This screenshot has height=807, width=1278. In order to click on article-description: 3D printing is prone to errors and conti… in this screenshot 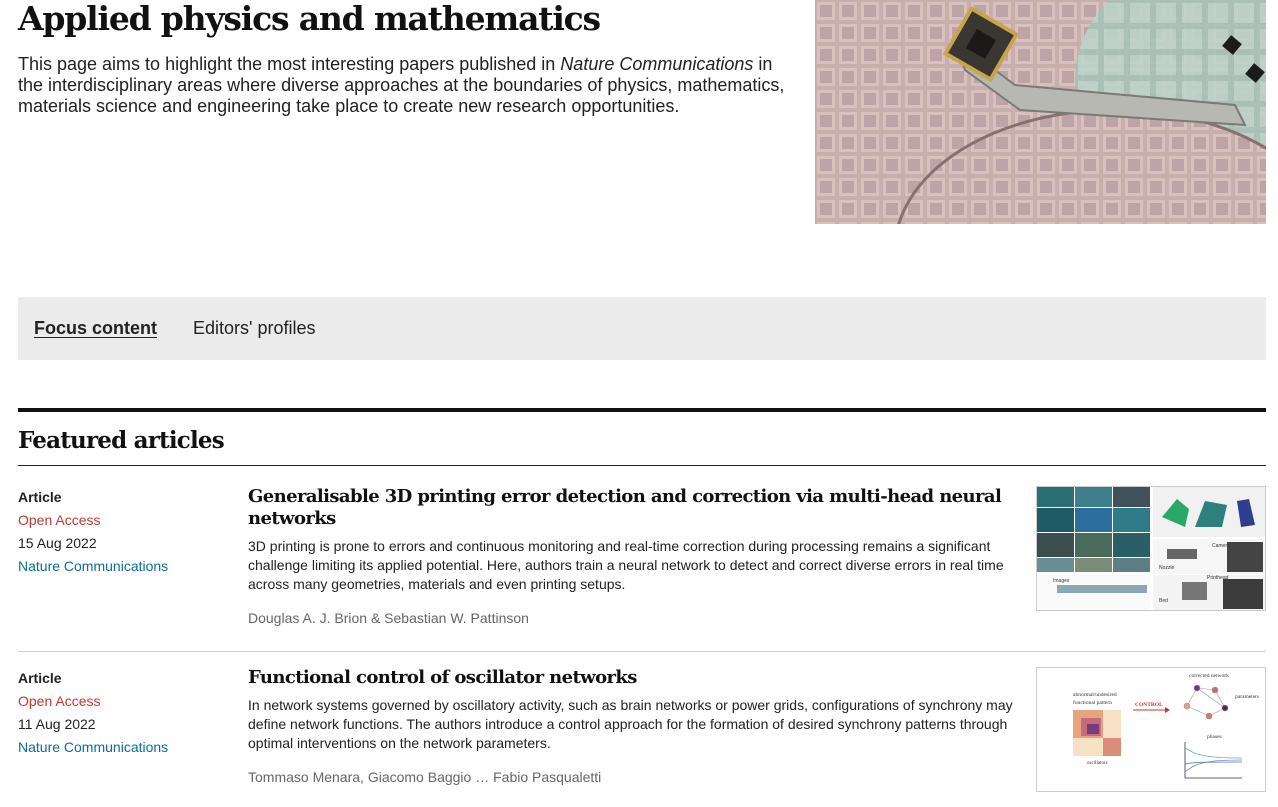, I will do `click(626, 565)`.